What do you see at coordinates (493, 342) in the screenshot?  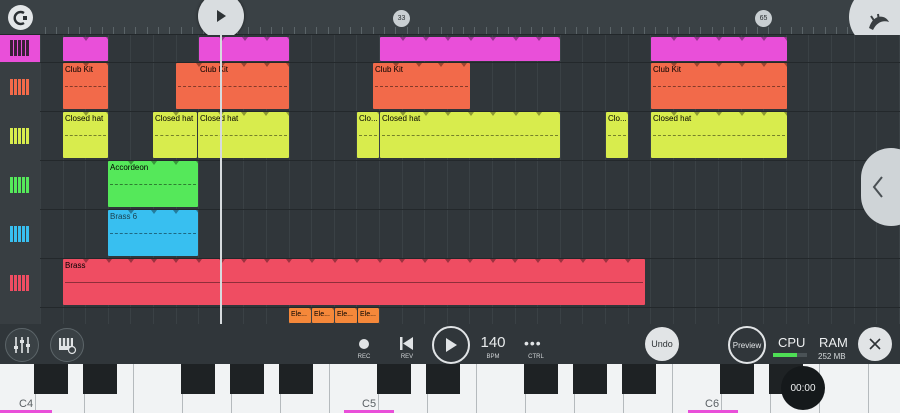 I see `tempo-value: 140` at bounding box center [493, 342].